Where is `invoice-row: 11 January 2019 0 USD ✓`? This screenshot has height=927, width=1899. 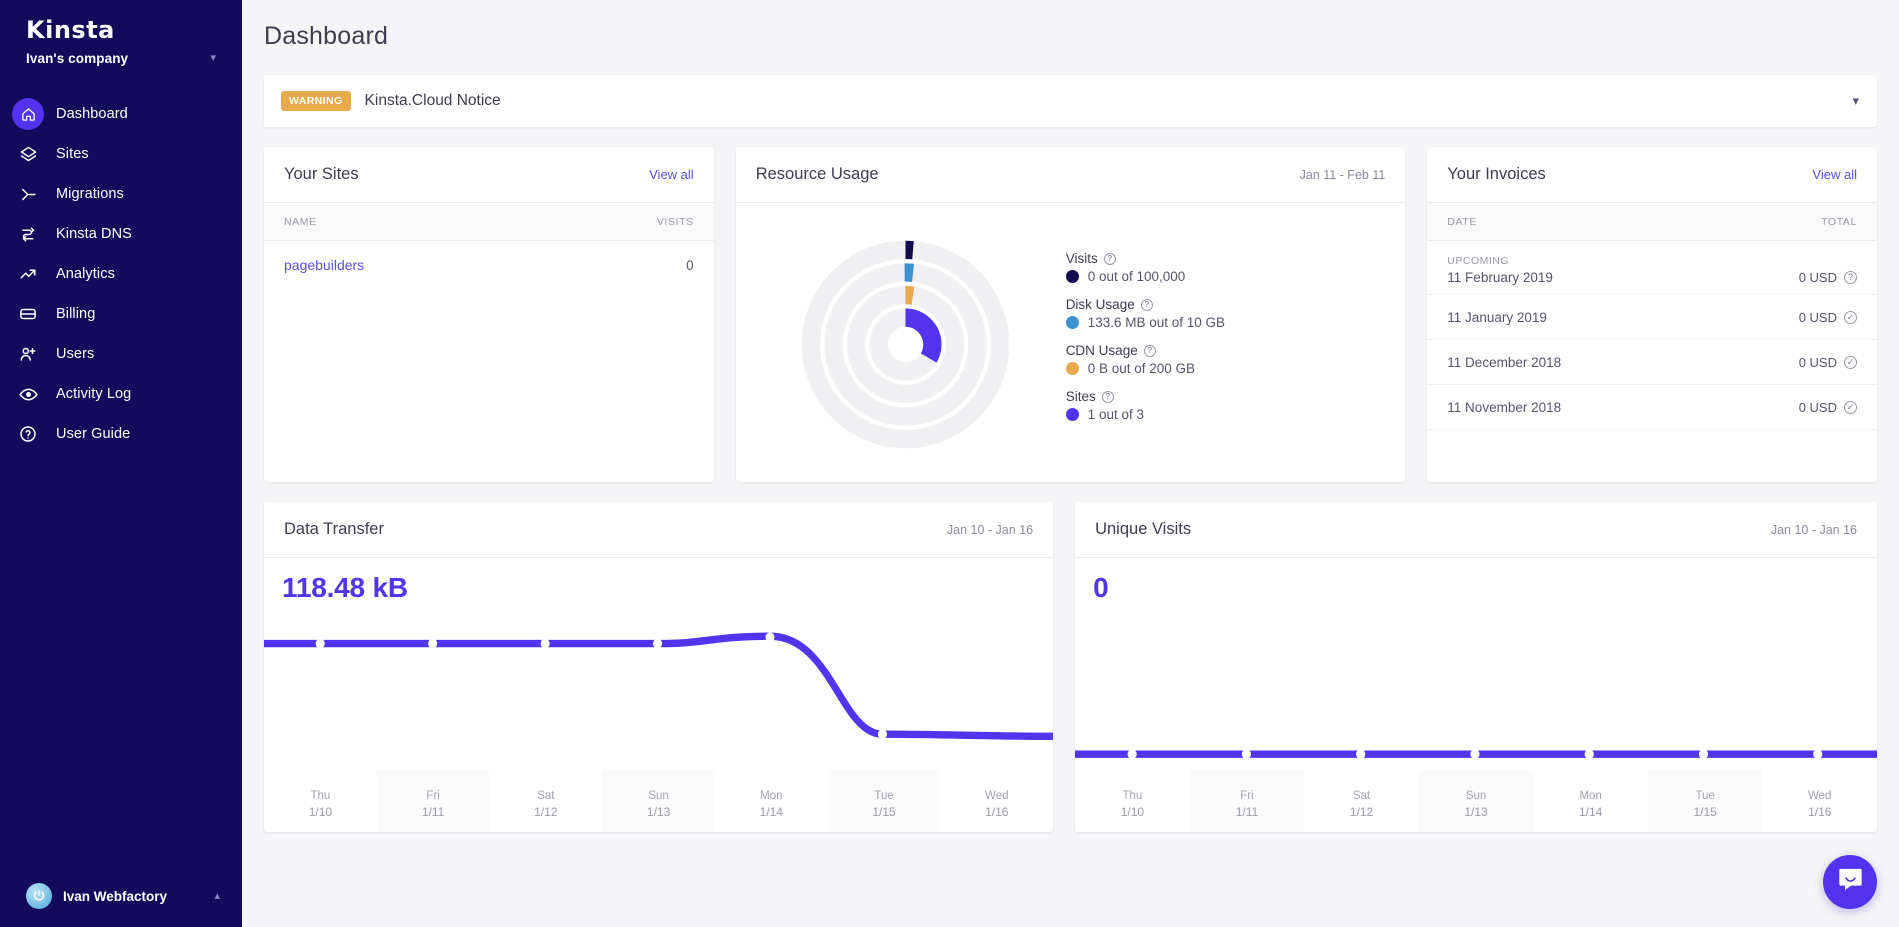
invoice-row: 11 January 2019 0 USD ✓ is located at coordinates (1652, 317).